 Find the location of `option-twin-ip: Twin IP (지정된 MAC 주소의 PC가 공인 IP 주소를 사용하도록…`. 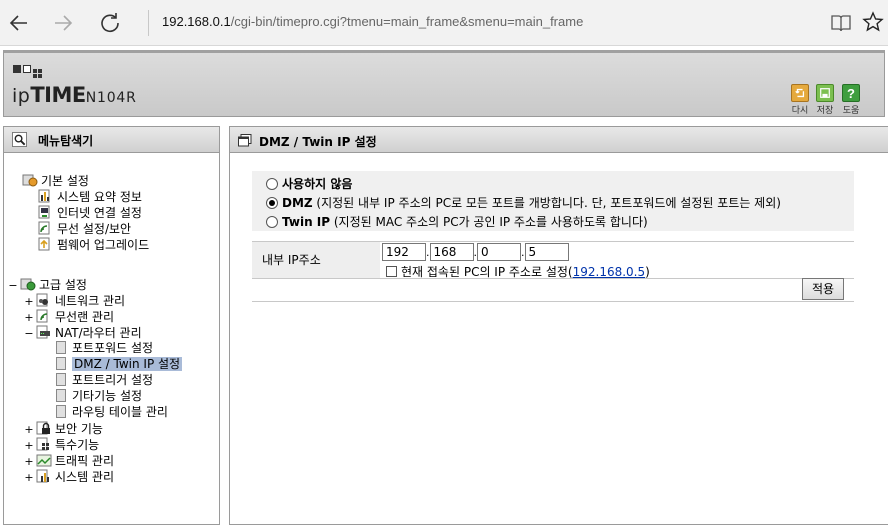

option-twin-ip: Twin IP (지정된 MAC 주소의 PC가 공인 IP 주소를 사용하도록… is located at coordinates (457, 221).